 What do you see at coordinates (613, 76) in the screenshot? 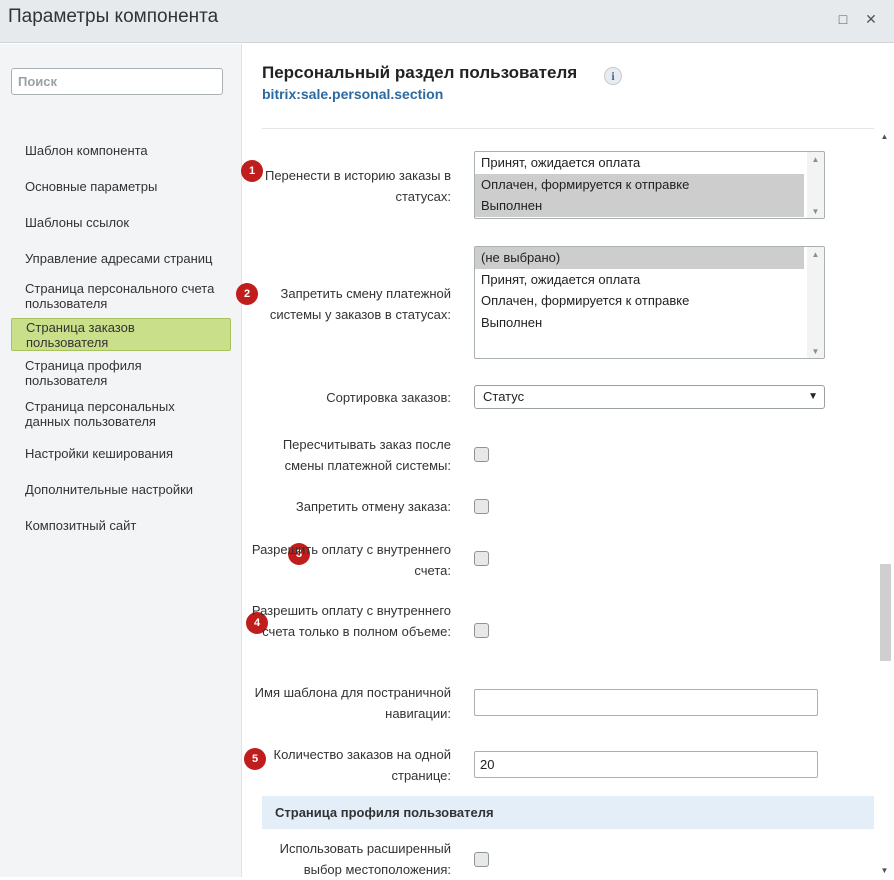
I see `info-icon: i` at bounding box center [613, 76].